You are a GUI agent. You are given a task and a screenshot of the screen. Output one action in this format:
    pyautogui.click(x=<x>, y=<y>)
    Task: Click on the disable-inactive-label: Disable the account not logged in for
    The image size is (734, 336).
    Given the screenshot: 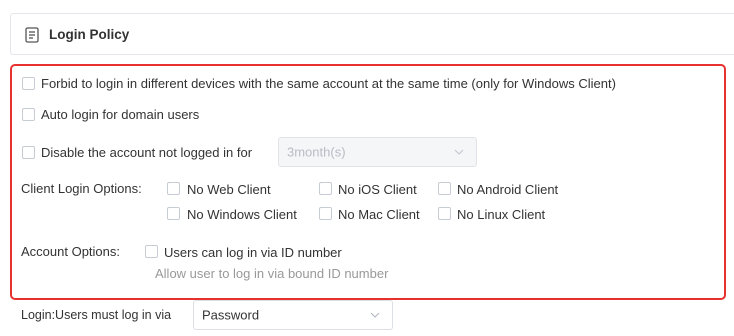 What is the action you would take?
    pyautogui.click(x=147, y=152)
    